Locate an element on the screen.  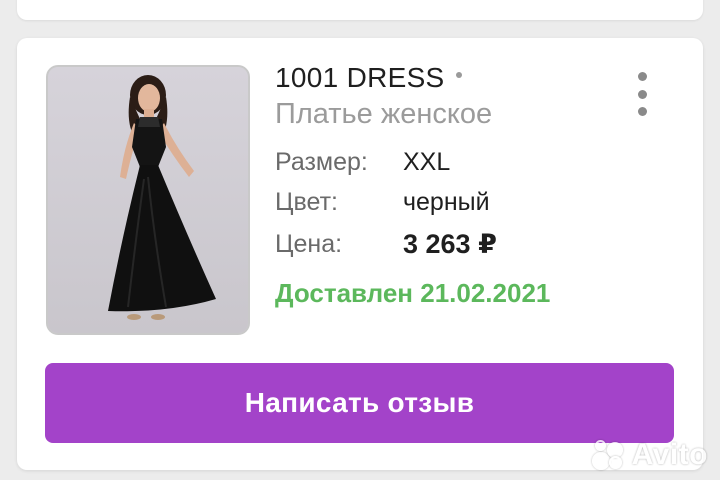
more-options-button is located at coordinates (642, 94).